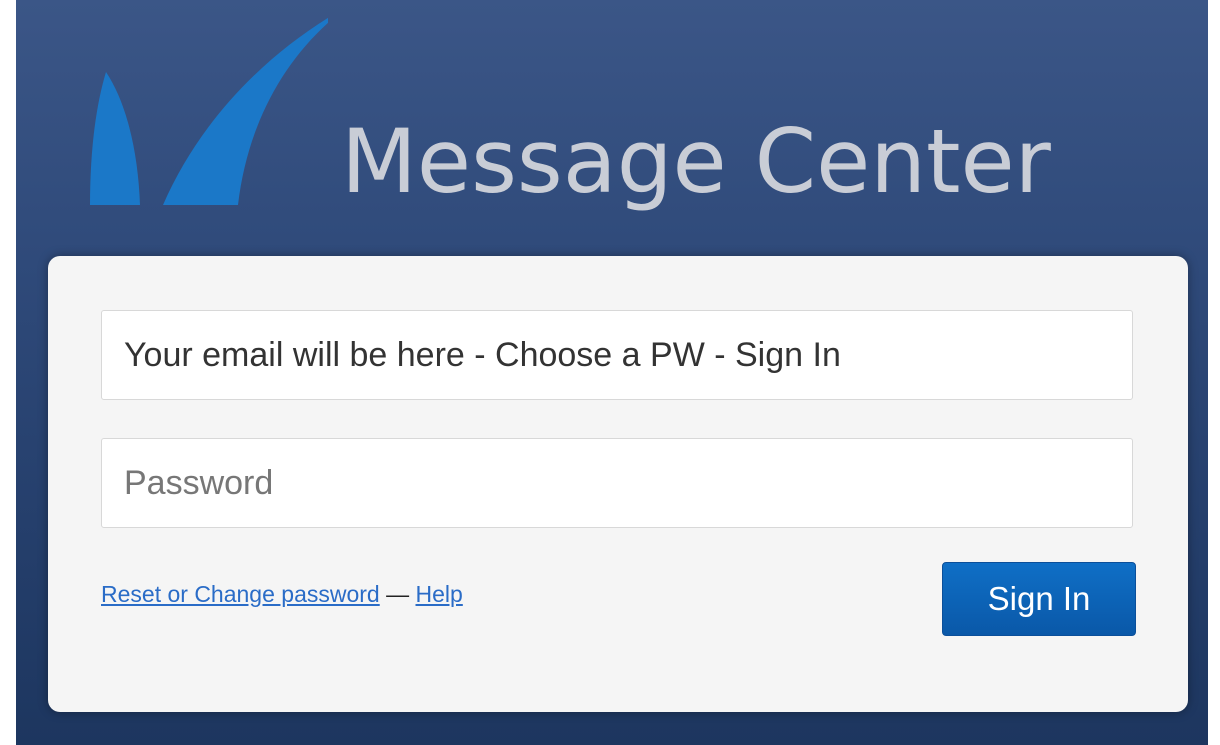 The image size is (1220, 745). What do you see at coordinates (209, 111) in the screenshot?
I see `shark-fin-logo-icon` at bounding box center [209, 111].